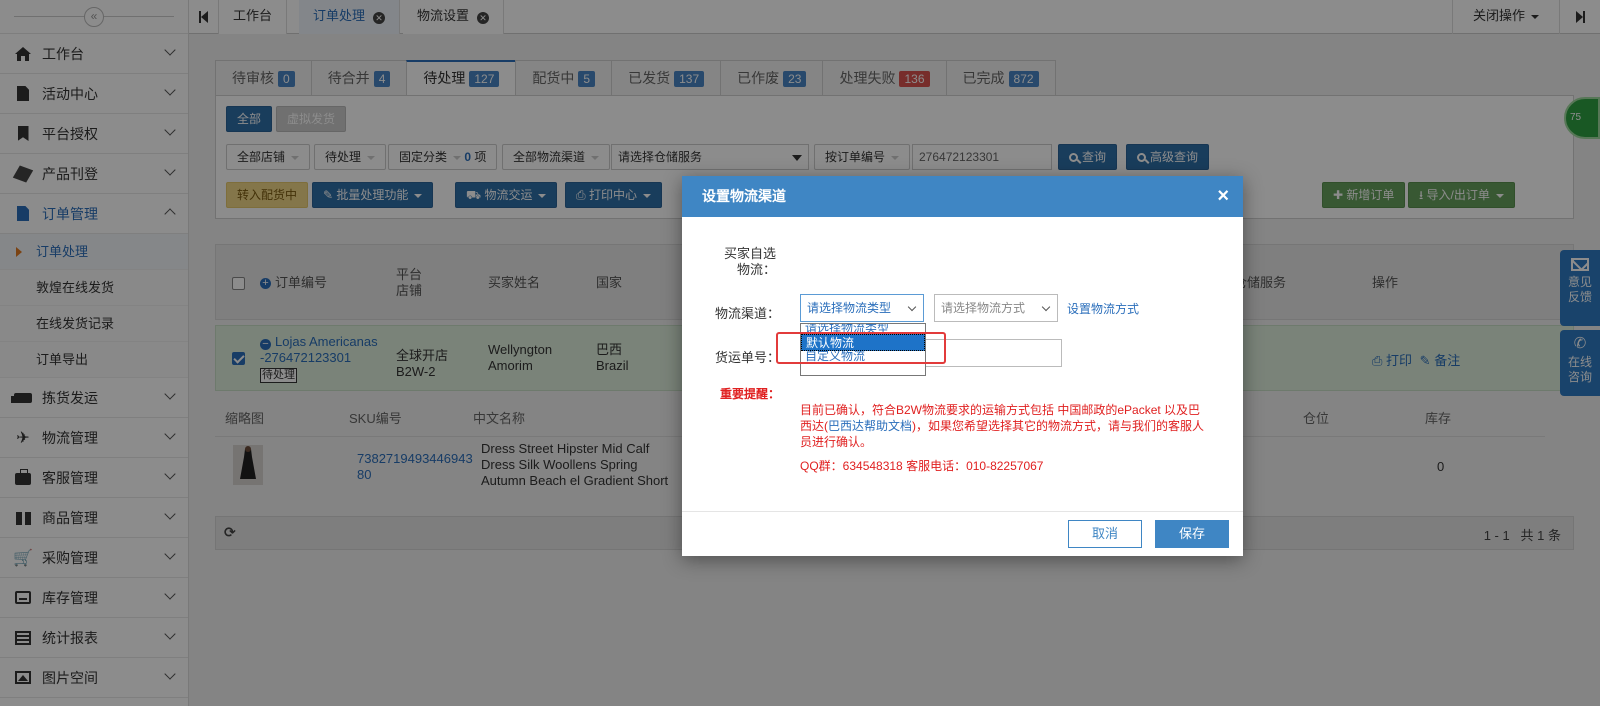 This screenshot has width=1600, height=706. I want to click on save-button: 保存, so click(1192, 534).